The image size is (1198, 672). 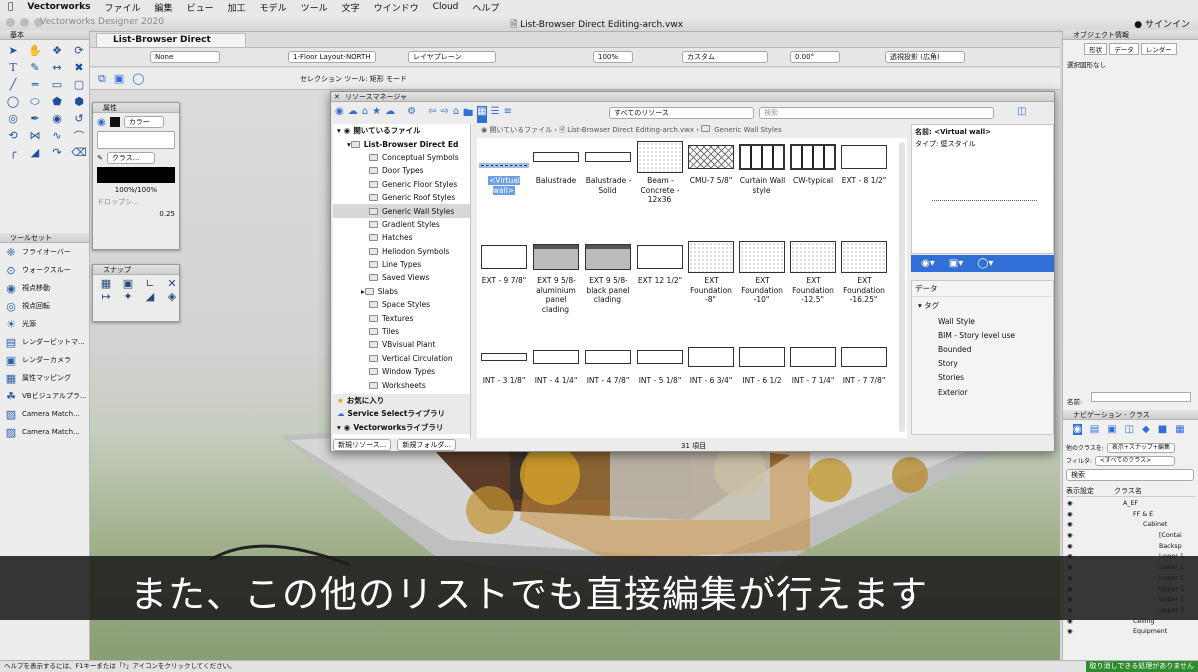 I want to click on opacity-value: 100%/100%, so click(x=136, y=190).